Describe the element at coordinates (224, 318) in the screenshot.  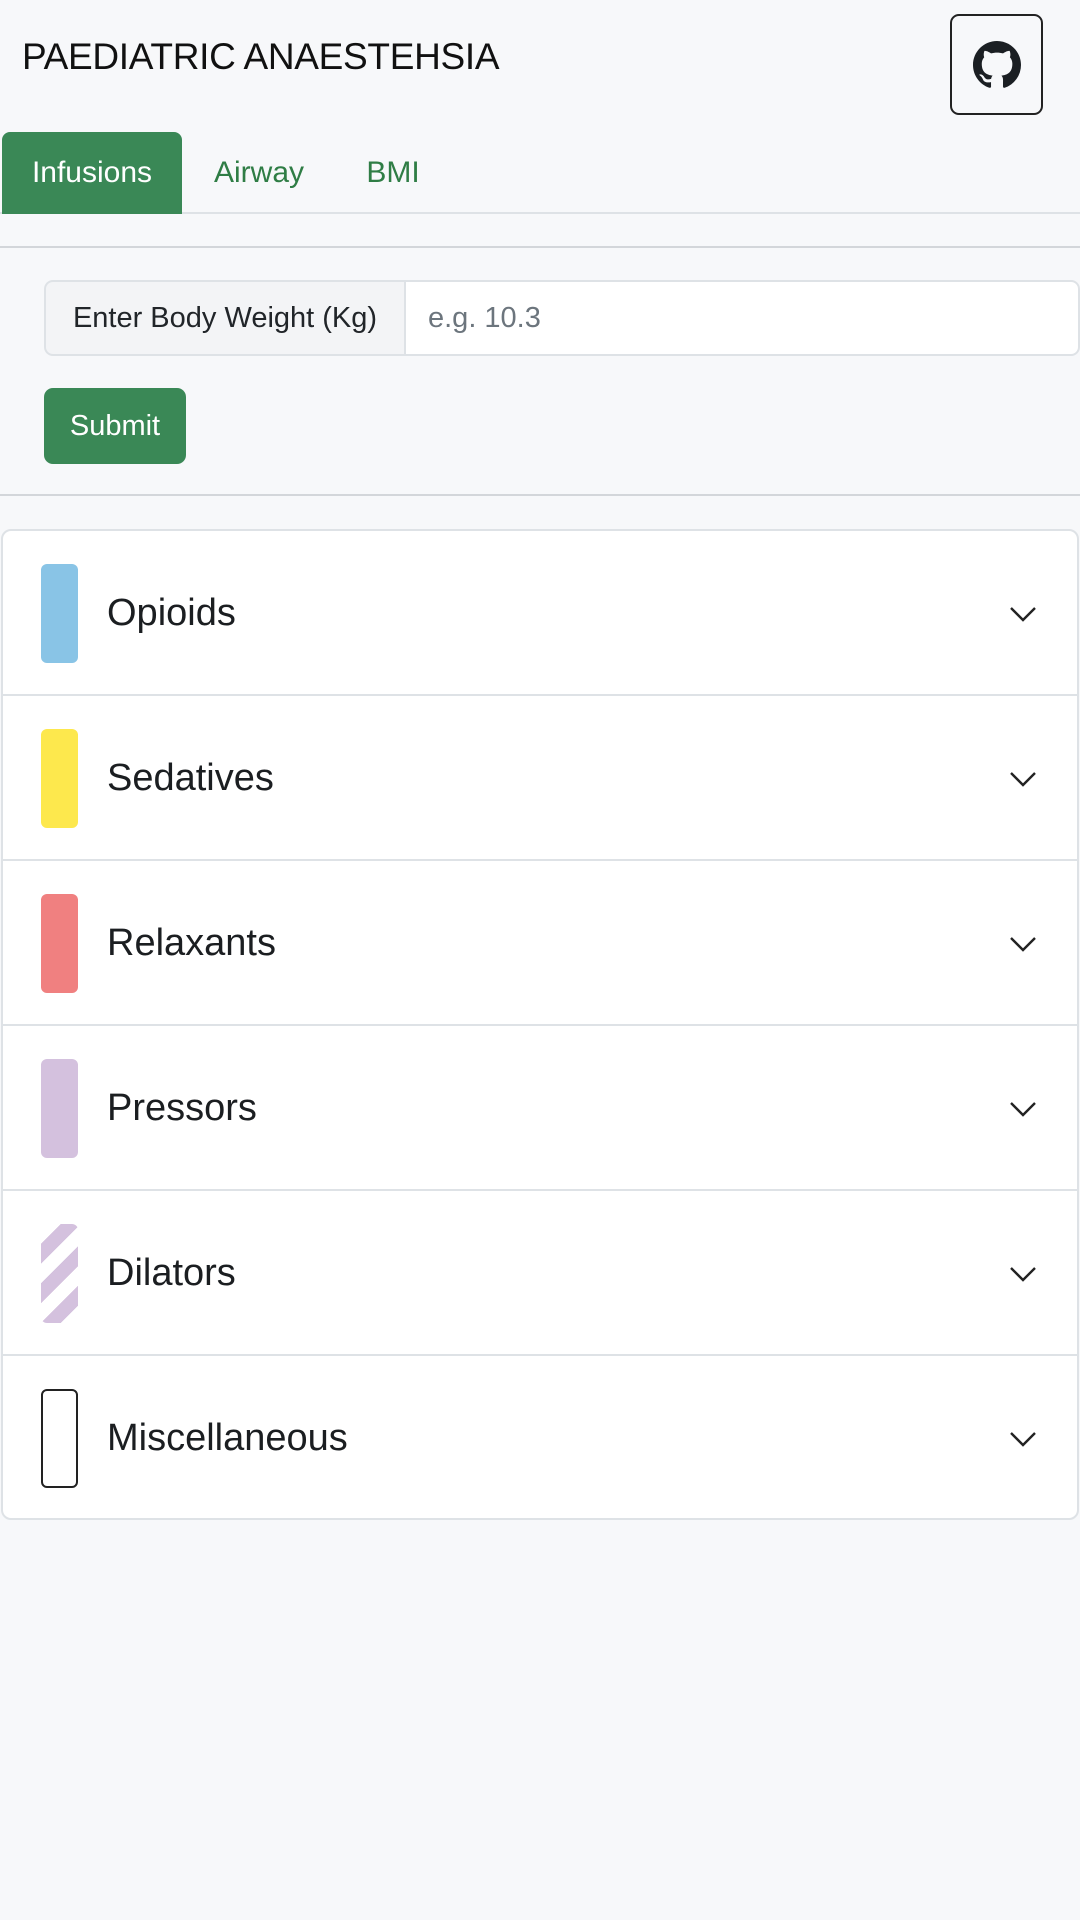
I see `weight-label: Enter Body Weight (Kg)` at that location.